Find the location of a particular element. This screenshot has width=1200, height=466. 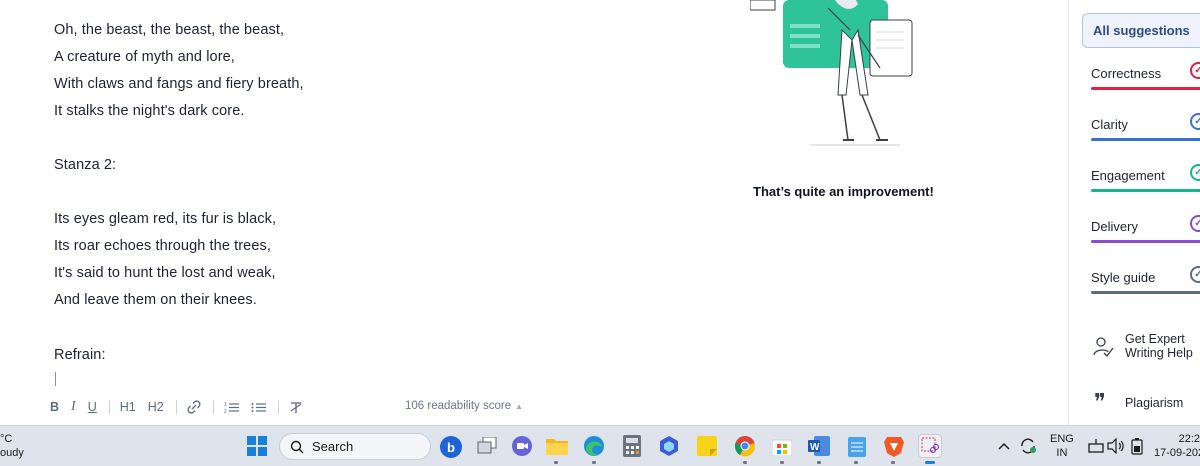

underline-button: U is located at coordinates (92, 407).